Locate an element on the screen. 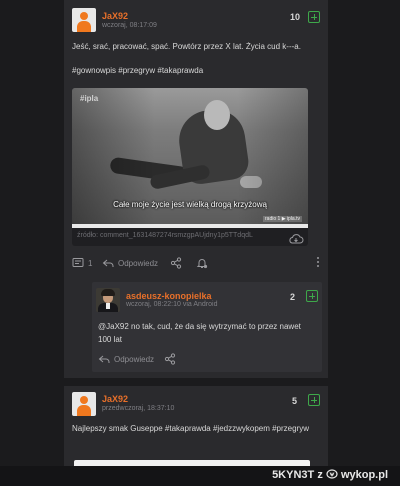 This screenshot has width=400, height=486. embed-logo: #ipla is located at coordinates (89, 98).